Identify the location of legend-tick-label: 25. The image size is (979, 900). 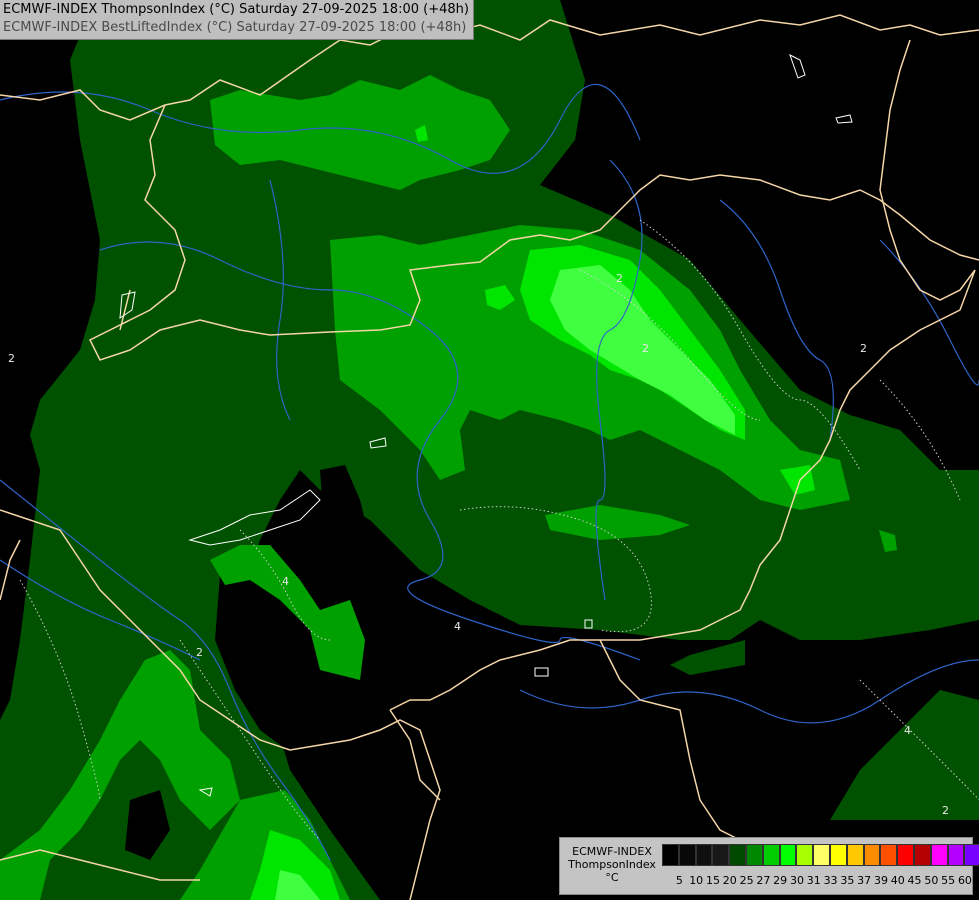
(746, 880).